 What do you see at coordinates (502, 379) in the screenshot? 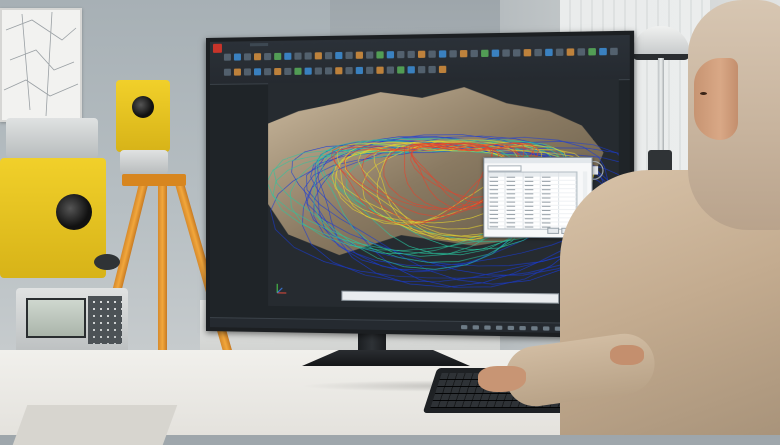
I see `person-hand` at bounding box center [502, 379].